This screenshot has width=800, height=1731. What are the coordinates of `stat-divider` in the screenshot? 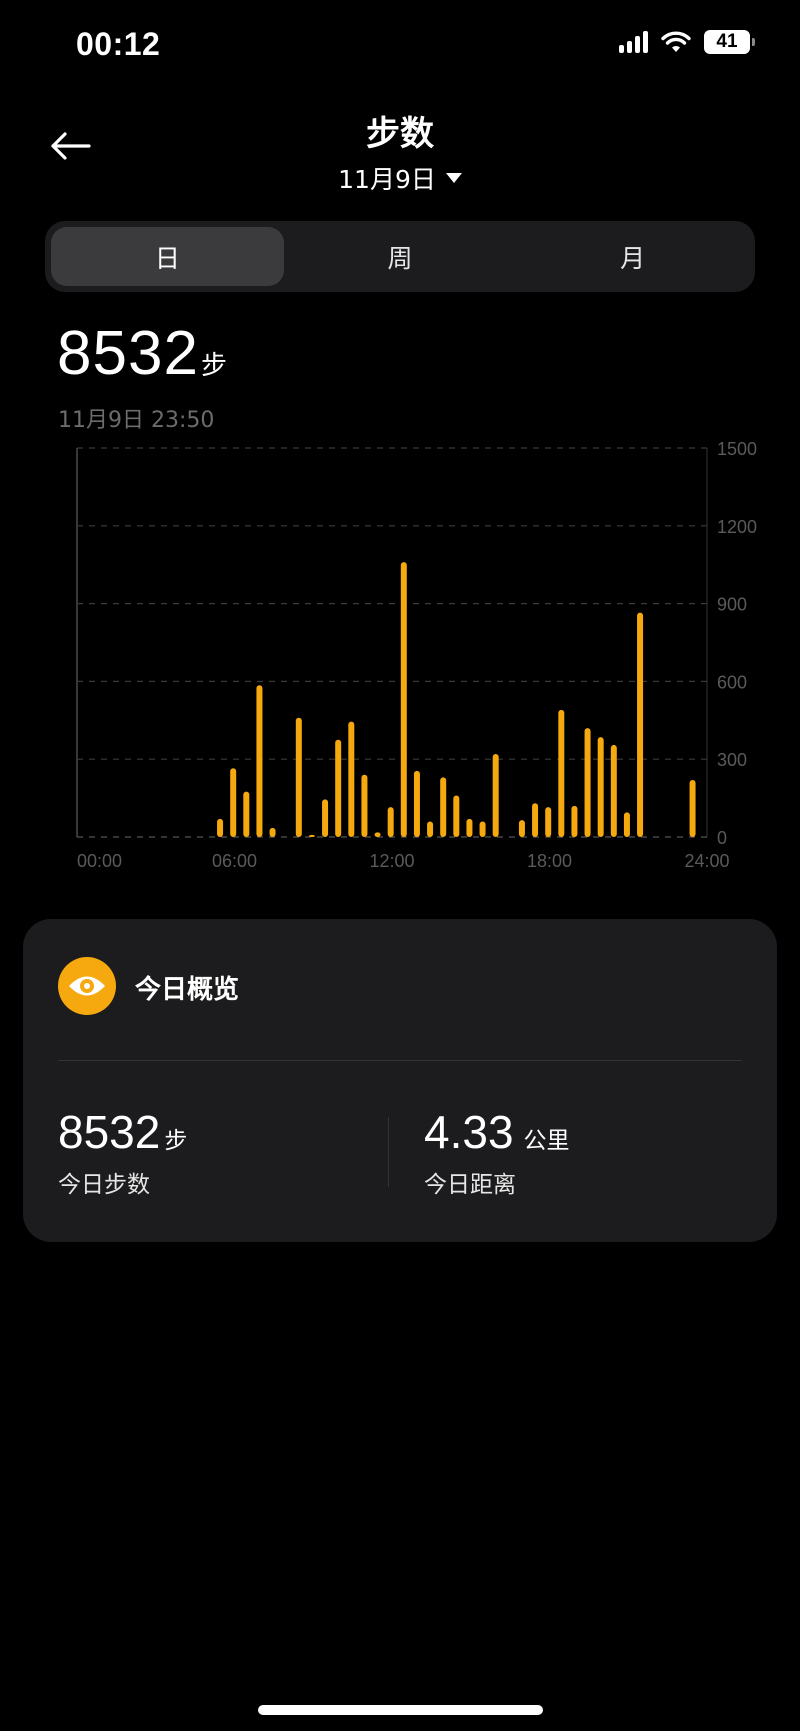 It's located at (388, 1152).